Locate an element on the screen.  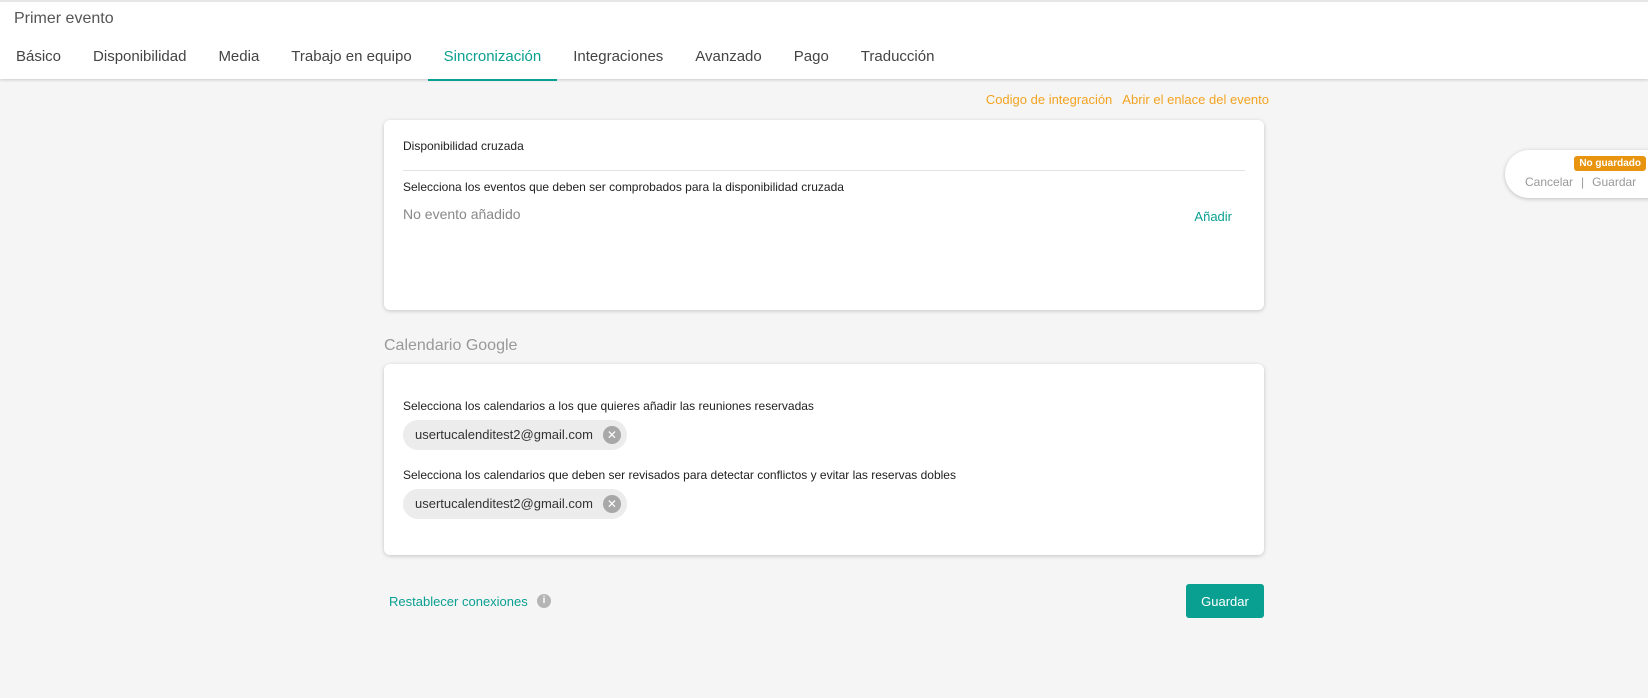
footer-actions: Restablecer conexiones i Guardar is located at coordinates (824, 601).